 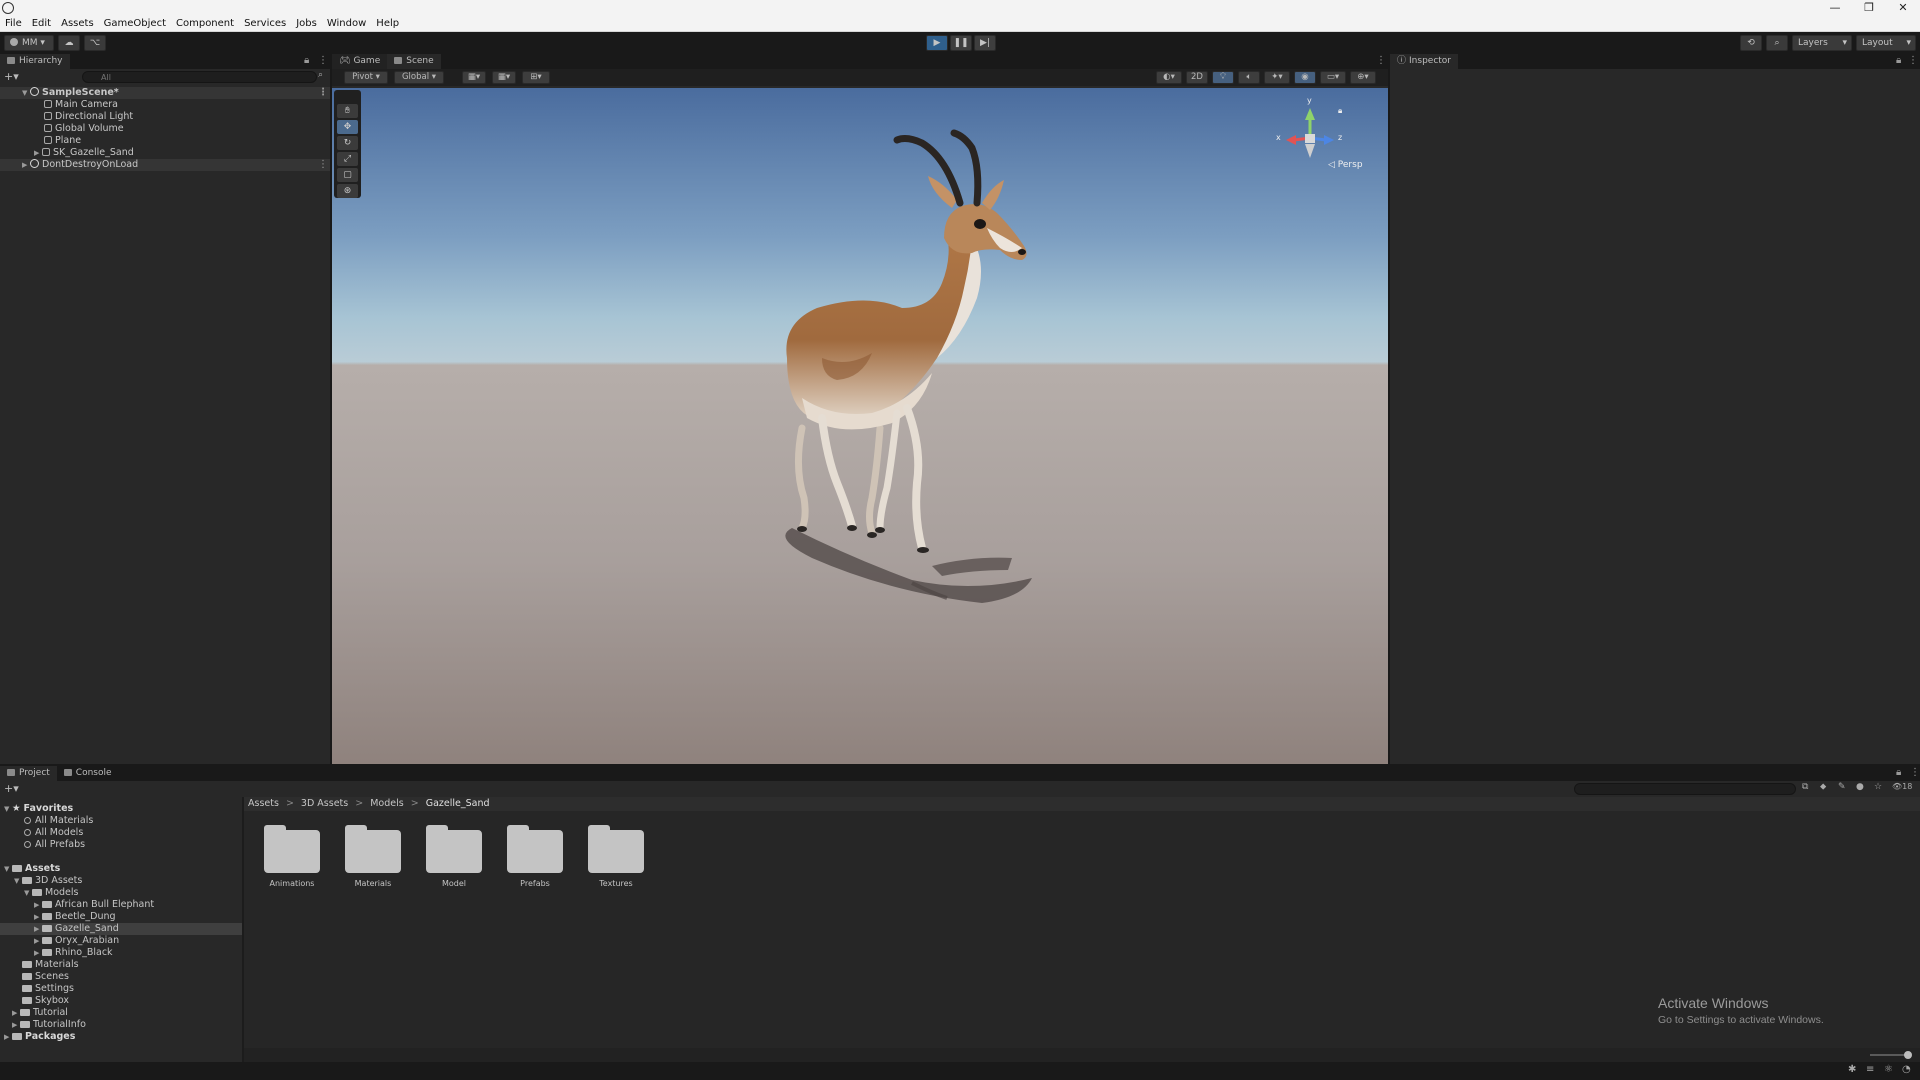 What do you see at coordinates (347, 127) in the screenshot?
I see `move-tool-button: ✥` at bounding box center [347, 127].